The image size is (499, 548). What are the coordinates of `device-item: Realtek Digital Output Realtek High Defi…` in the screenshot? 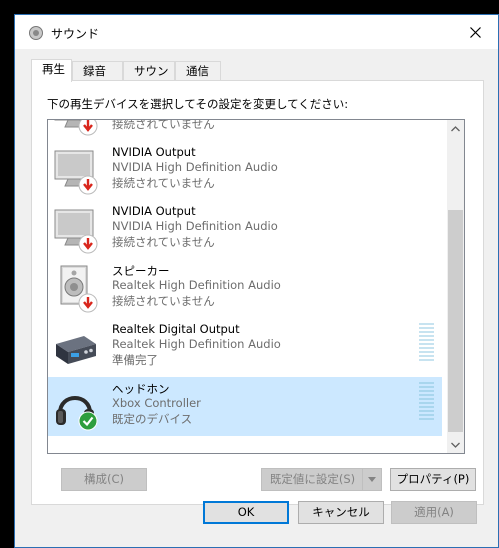 It's located at (245, 347).